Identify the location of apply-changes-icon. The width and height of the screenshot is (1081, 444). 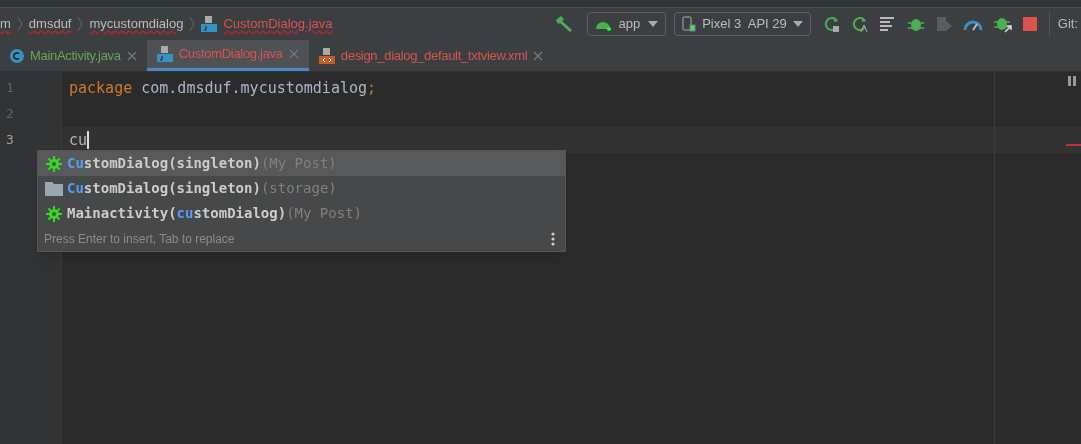
(859, 24).